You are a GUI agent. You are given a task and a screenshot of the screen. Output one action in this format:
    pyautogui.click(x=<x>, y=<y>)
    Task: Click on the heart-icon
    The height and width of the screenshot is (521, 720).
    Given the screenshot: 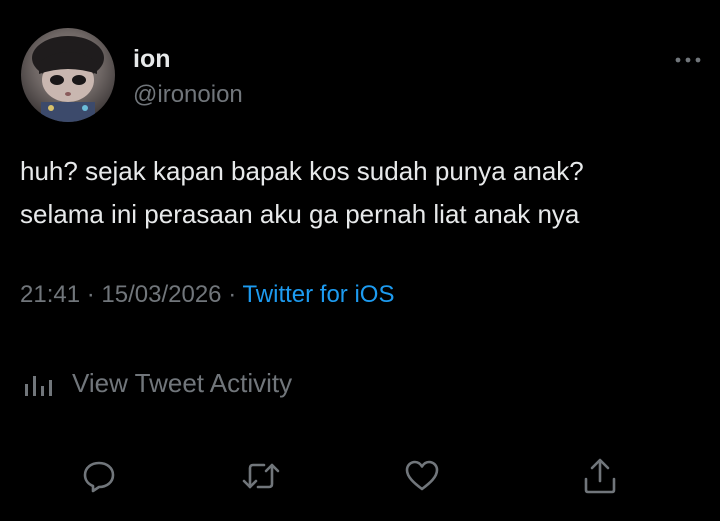 What is the action you would take?
    pyautogui.click(x=422, y=475)
    